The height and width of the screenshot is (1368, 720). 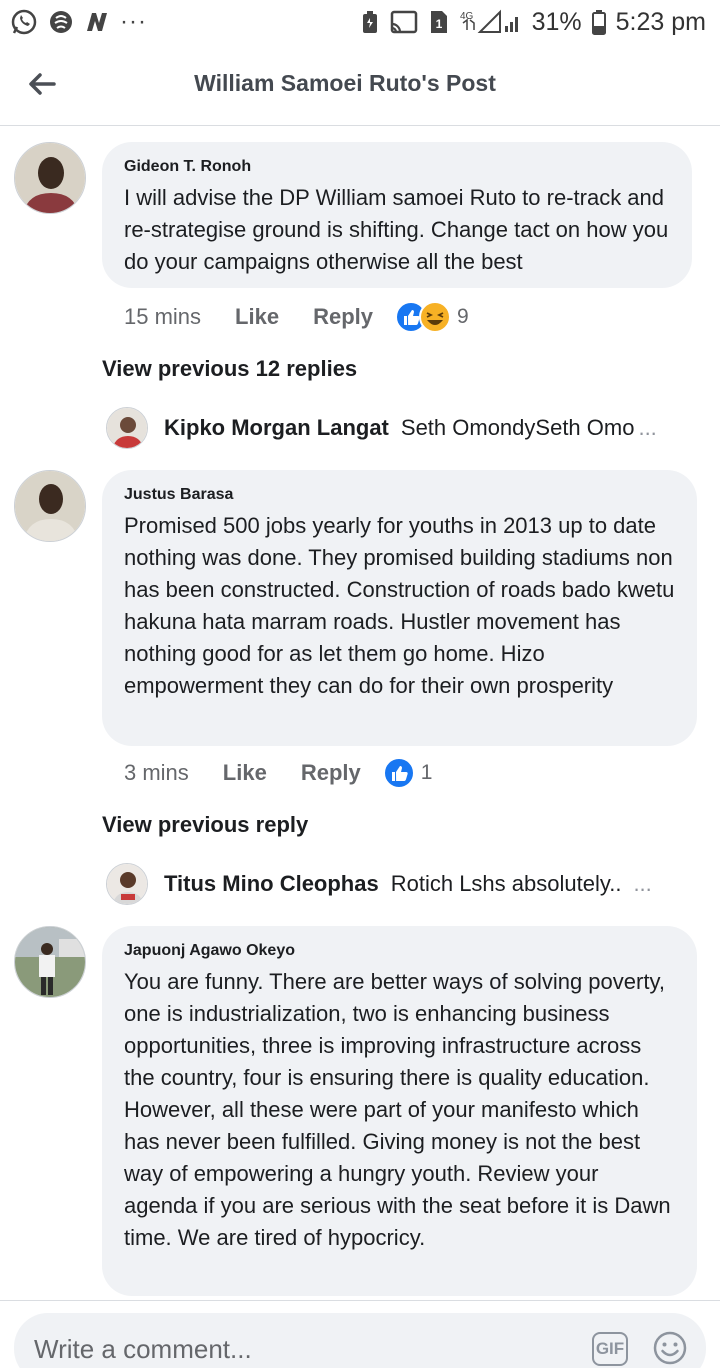 What do you see at coordinates (345, 83) in the screenshot?
I see `page-title: William Samoei Ruto's Post` at bounding box center [345, 83].